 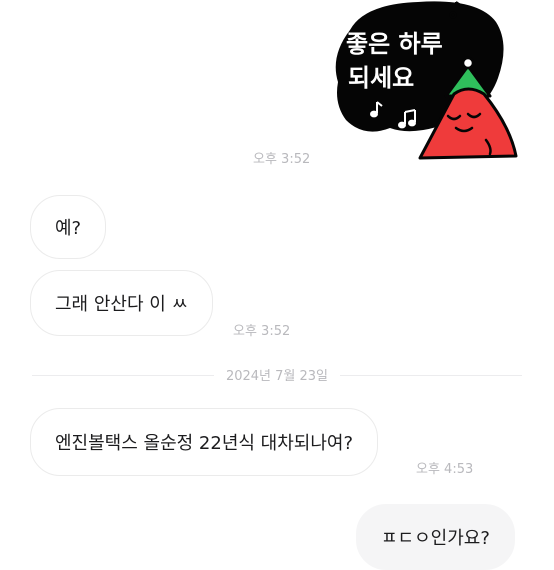 I want to click on message-text: 예?, so click(x=68, y=228).